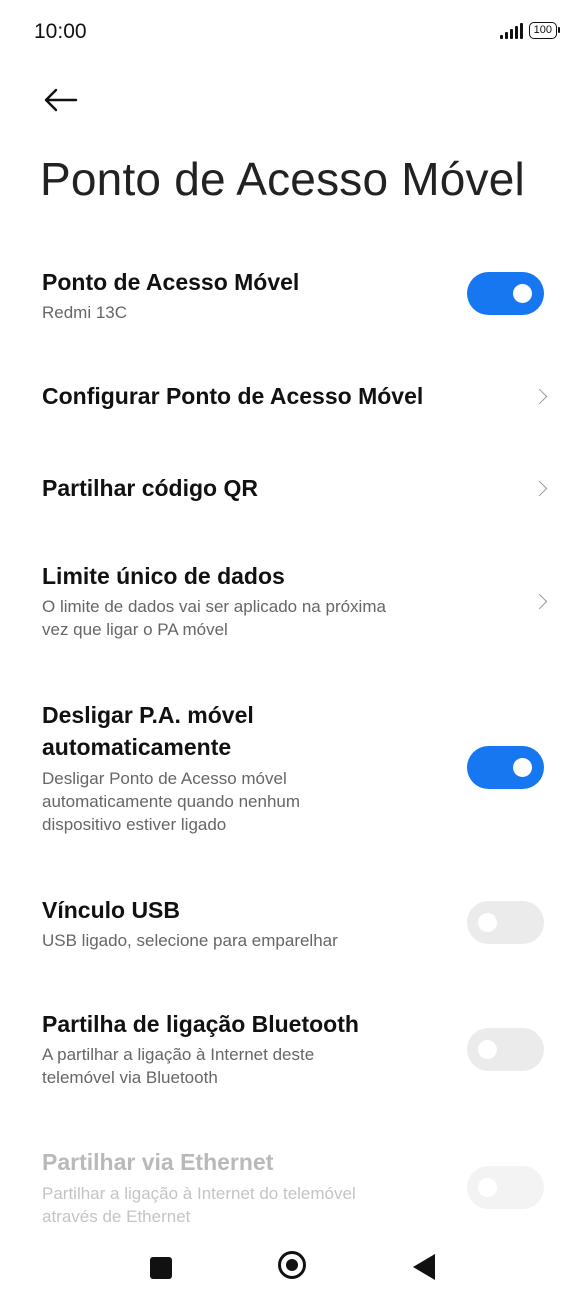 This screenshot has height=1306, width=587. Describe the element at coordinates (171, 282) in the screenshot. I see `row-title: Ponto de Acesso Móvel` at that location.